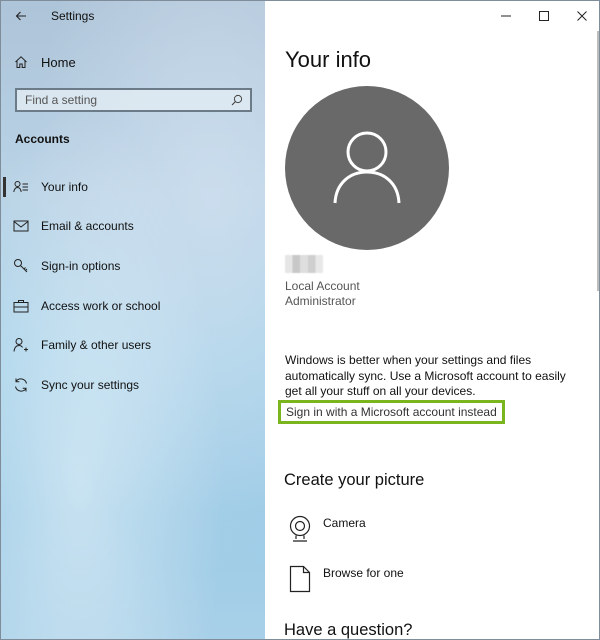 The height and width of the screenshot is (640, 600). I want to click on home-nav-item: Home, so click(133, 62).